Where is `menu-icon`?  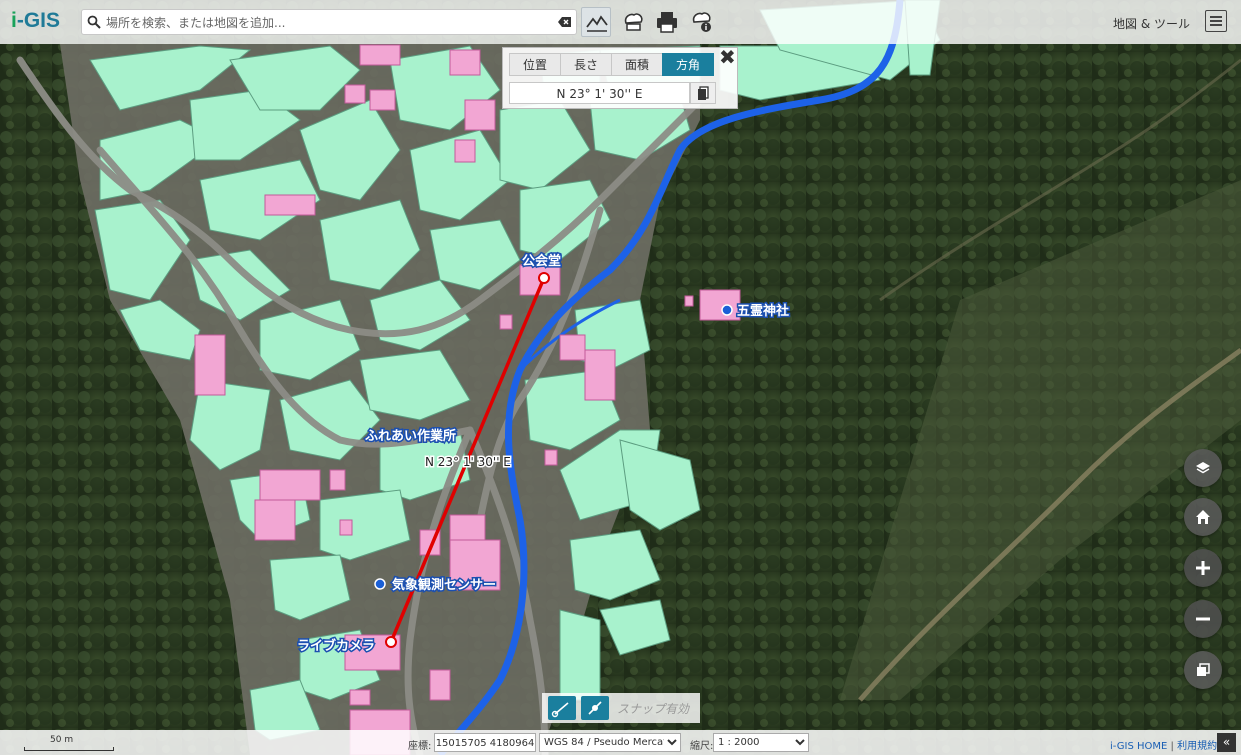 menu-icon is located at coordinates (1216, 17).